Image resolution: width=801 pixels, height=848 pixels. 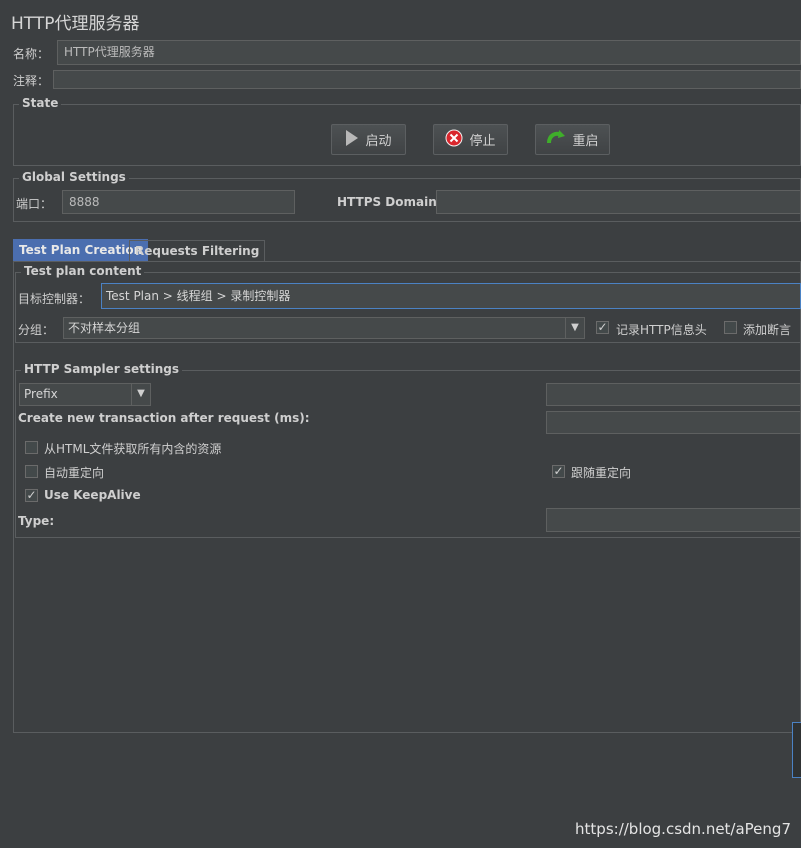 I want to click on prefix-value: Prefix, so click(x=41, y=394).